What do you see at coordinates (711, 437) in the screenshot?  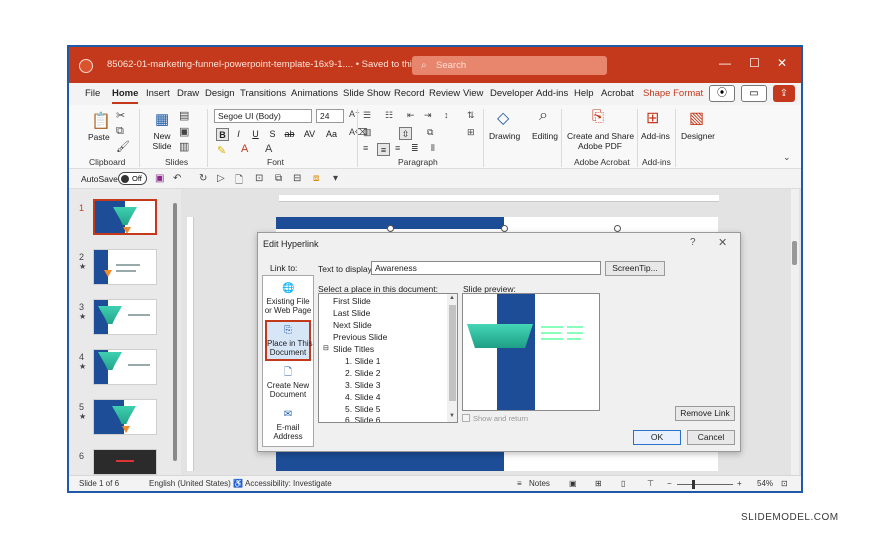 I see `cancel-button: Cancel` at bounding box center [711, 437].